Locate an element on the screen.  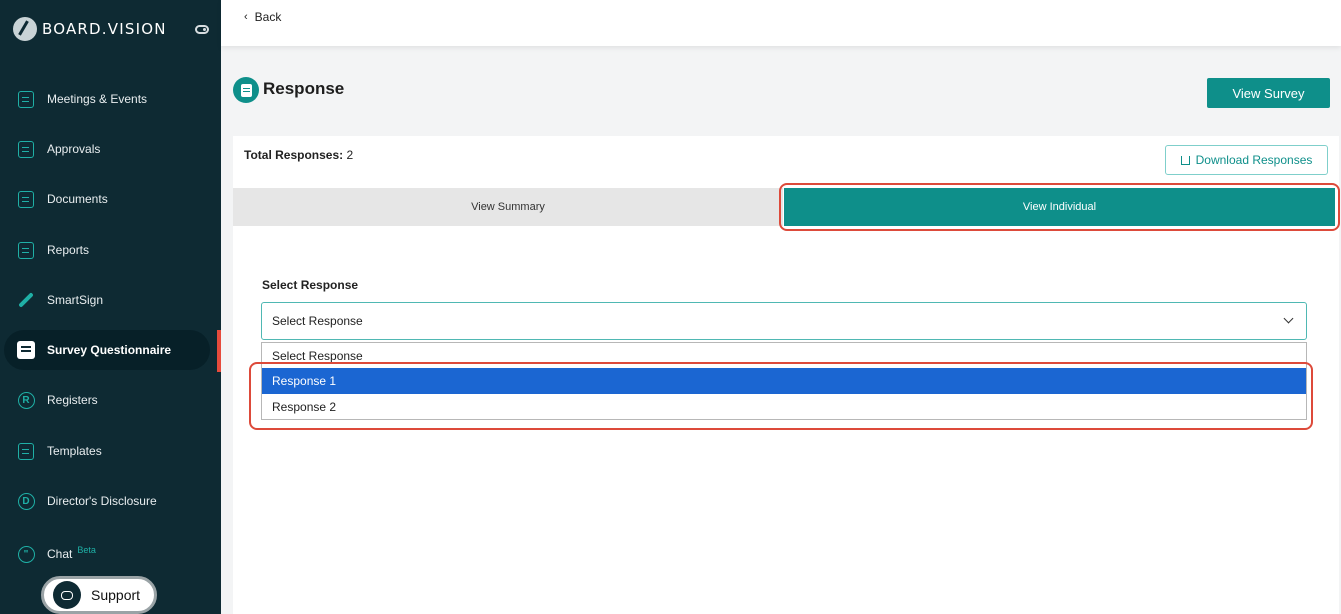
calendar-check-icon is located at coordinates (26, 99).